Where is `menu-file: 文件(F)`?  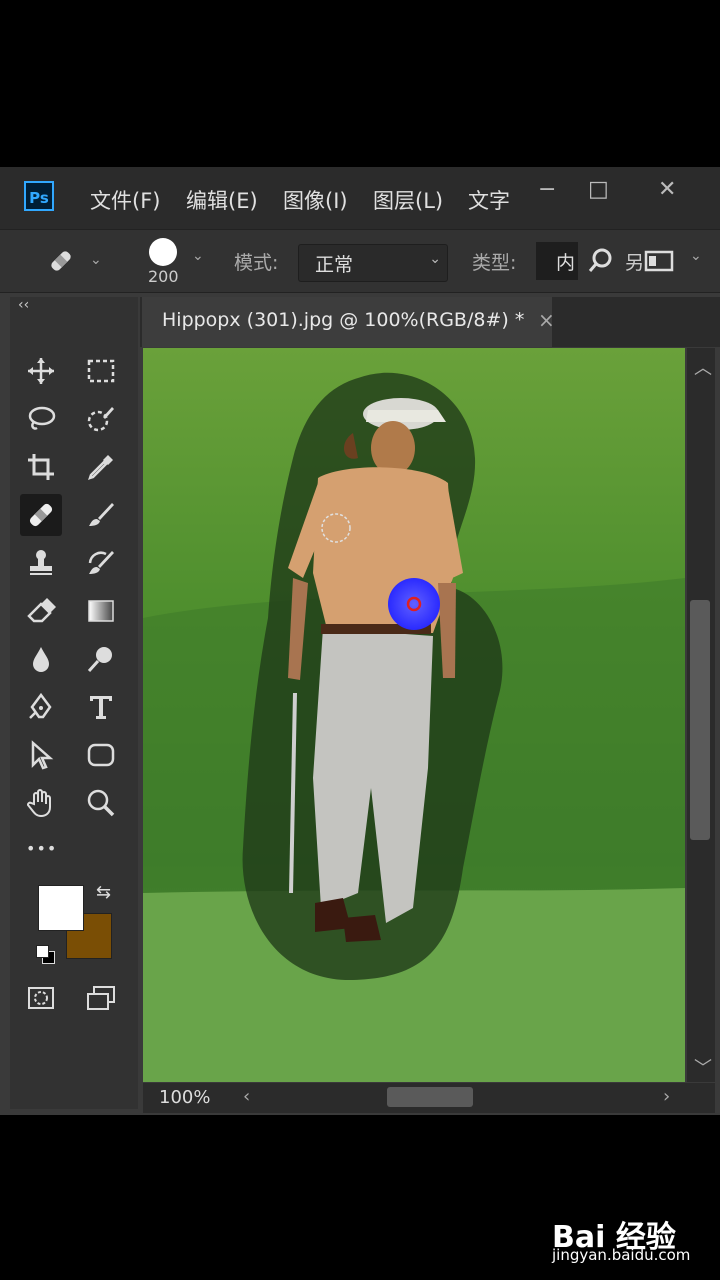 menu-file: 文件(F) is located at coordinates (125, 200).